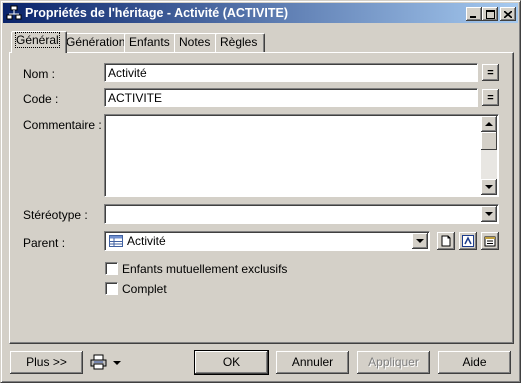 The height and width of the screenshot is (383, 521). I want to click on properties-icon, so click(490, 241).